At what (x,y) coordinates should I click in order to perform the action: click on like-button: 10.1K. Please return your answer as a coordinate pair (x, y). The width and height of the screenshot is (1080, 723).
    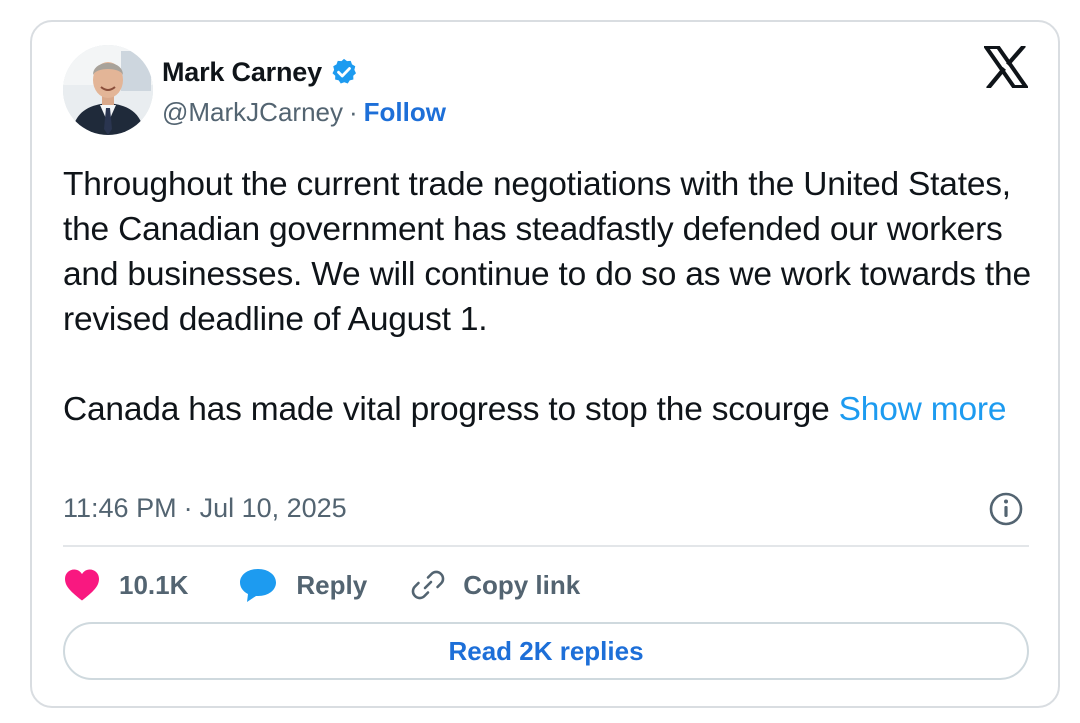
    Looking at the image, I should click on (125, 585).